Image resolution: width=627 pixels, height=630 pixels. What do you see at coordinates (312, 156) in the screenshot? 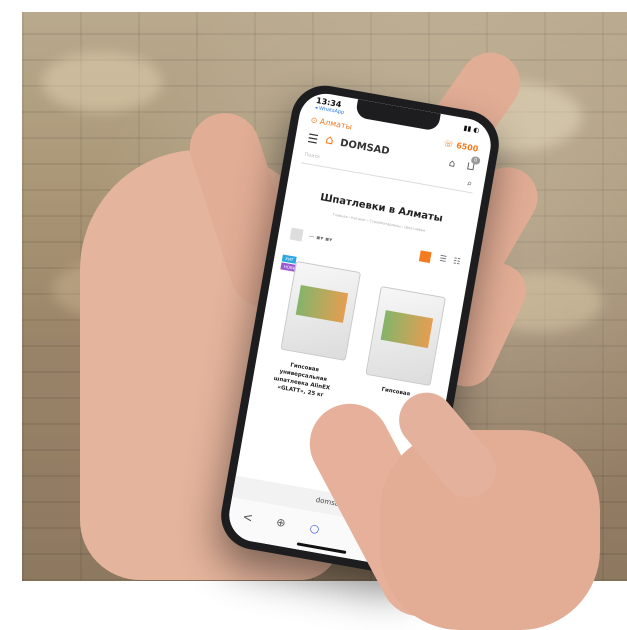
I see `search-placeholder: Поиск` at bounding box center [312, 156].